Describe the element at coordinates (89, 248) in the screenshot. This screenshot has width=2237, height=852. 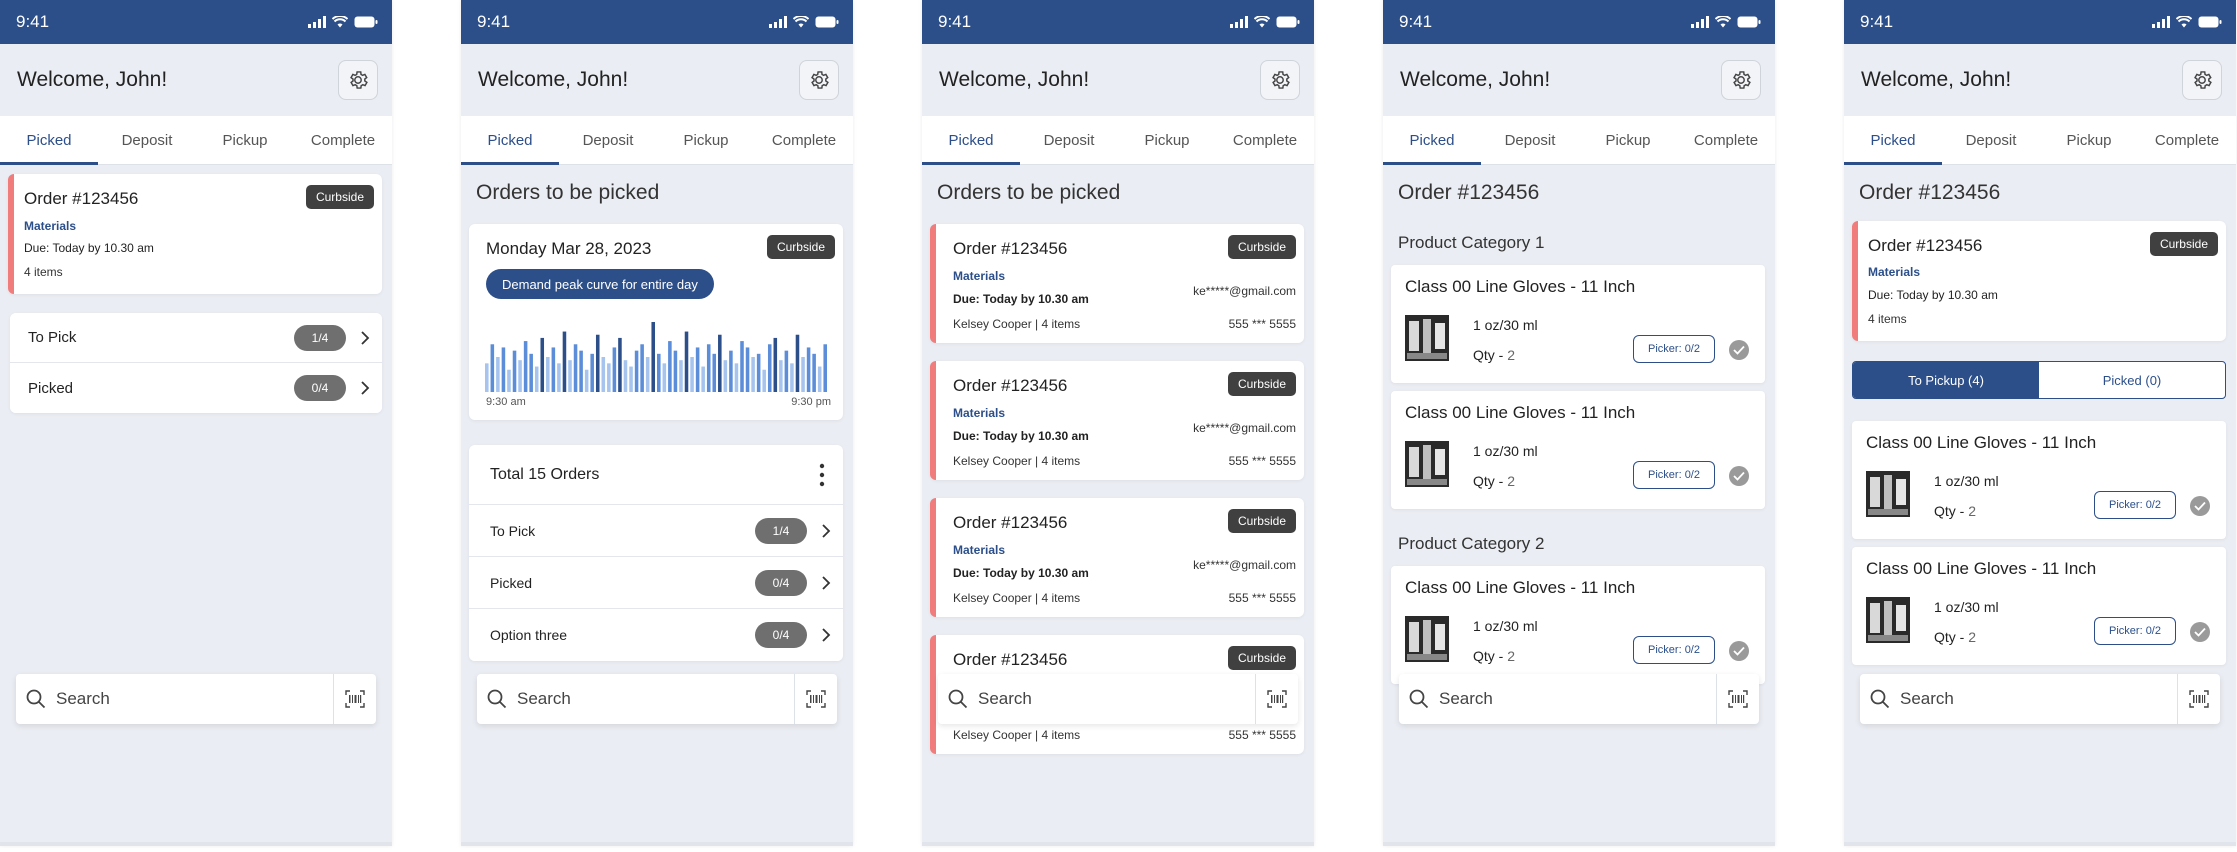
I see `due-text: Due: Today by 10.30 am` at that location.